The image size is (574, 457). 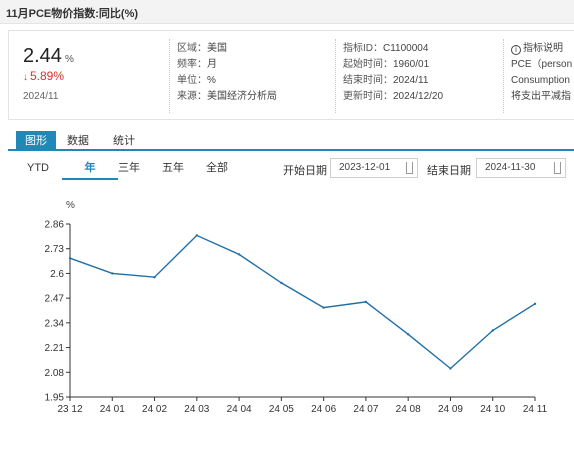 What do you see at coordinates (492, 409) in the screenshot?
I see `x-tick-label: 24 10` at bounding box center [492, 409].